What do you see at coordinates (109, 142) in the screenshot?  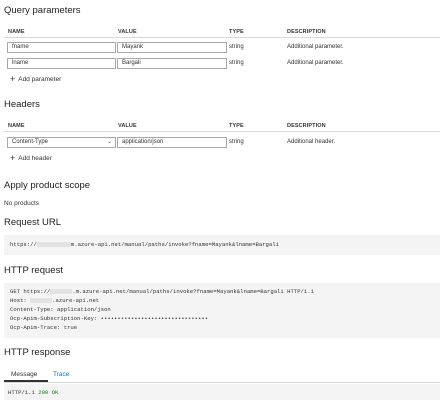 I see `chevron-down-icon: ⌄` at bounding box center [109, 142].